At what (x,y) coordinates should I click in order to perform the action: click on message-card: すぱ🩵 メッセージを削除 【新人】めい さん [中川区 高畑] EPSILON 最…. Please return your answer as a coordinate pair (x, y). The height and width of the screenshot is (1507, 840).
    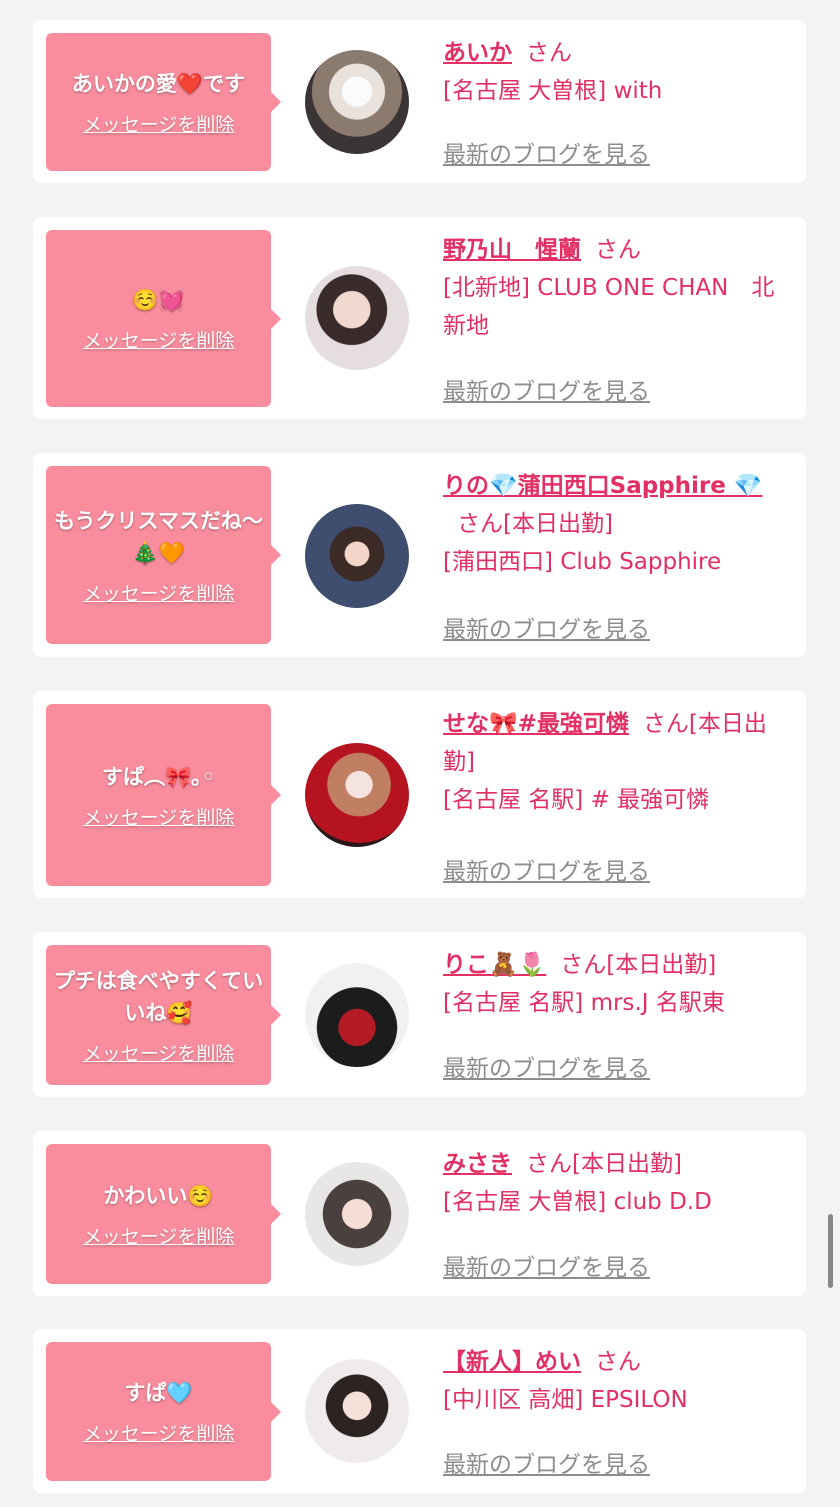
    Looking at the image, I should click on (419, 1411).